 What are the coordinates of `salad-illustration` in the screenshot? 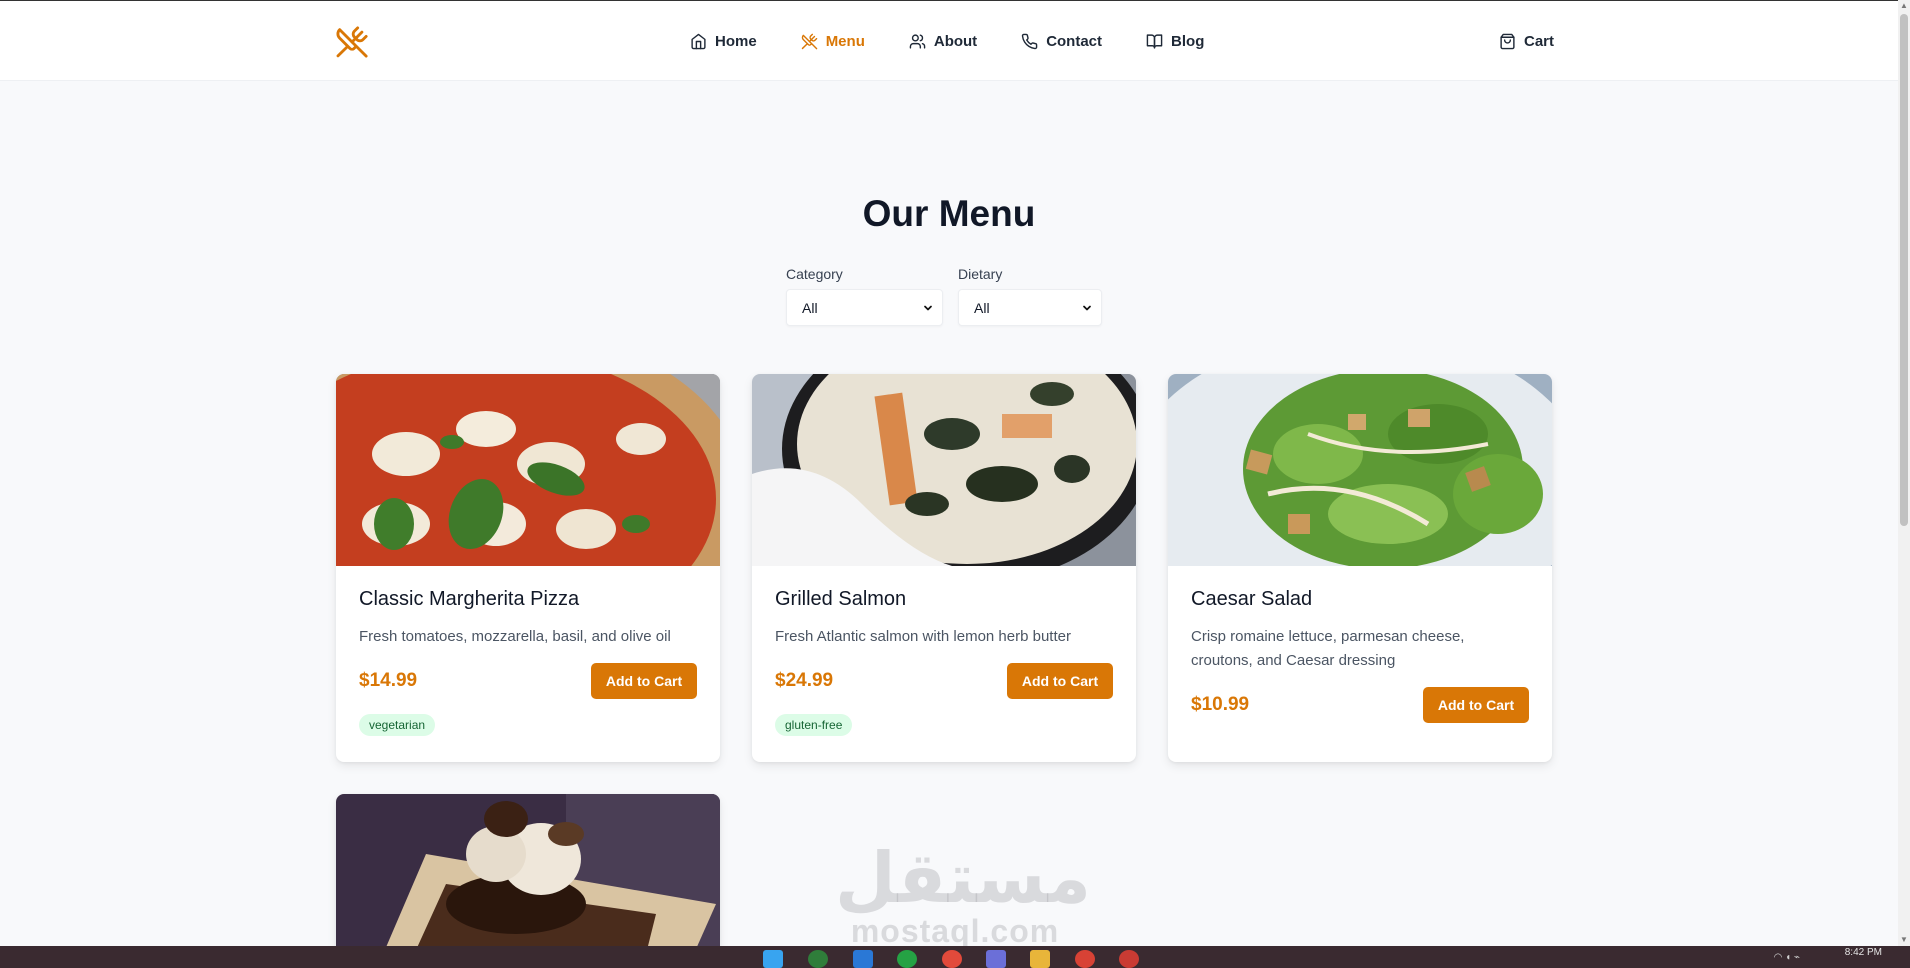 It's located at (1360, 470).